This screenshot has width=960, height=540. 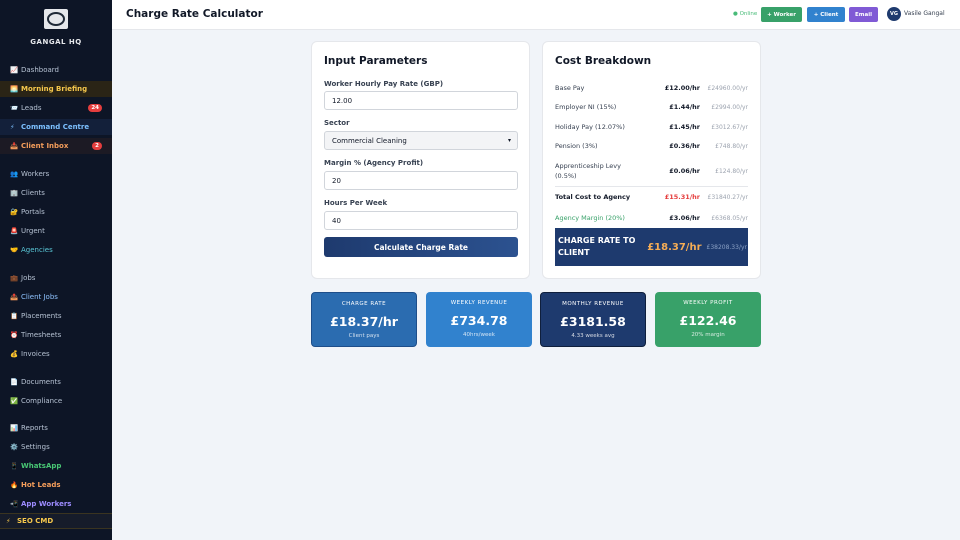 What do you see at coordinates (45, 146) in the screenshot?
I see `sidebar-item-label: Client Inbox` at bounding box center [45, 146].